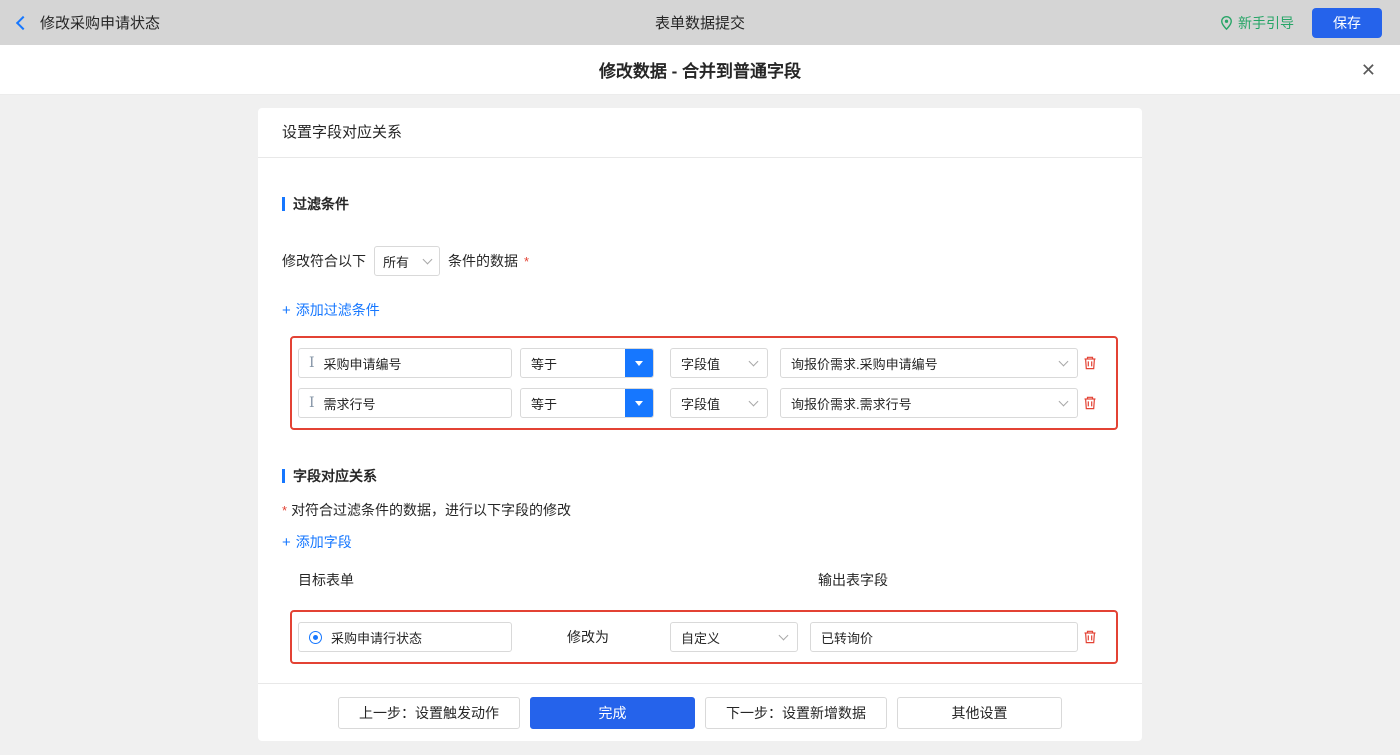  What do you see at coordinates (700, 580) in the screenshot?
I see `mapping-column-headers: 目标表单 输出表字段` at bounding box center [700, 580].